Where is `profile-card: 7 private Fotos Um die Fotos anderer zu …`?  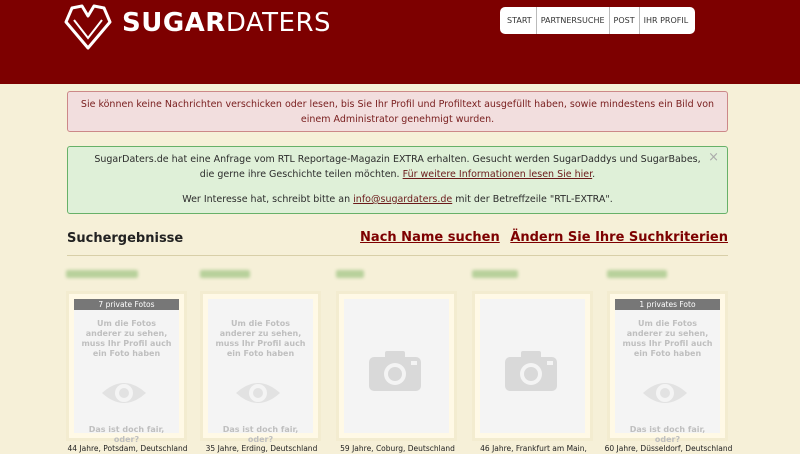 profile-card: 7 private Fotos Um die Fotos anderer zu … is located at coordinates (126, 362).